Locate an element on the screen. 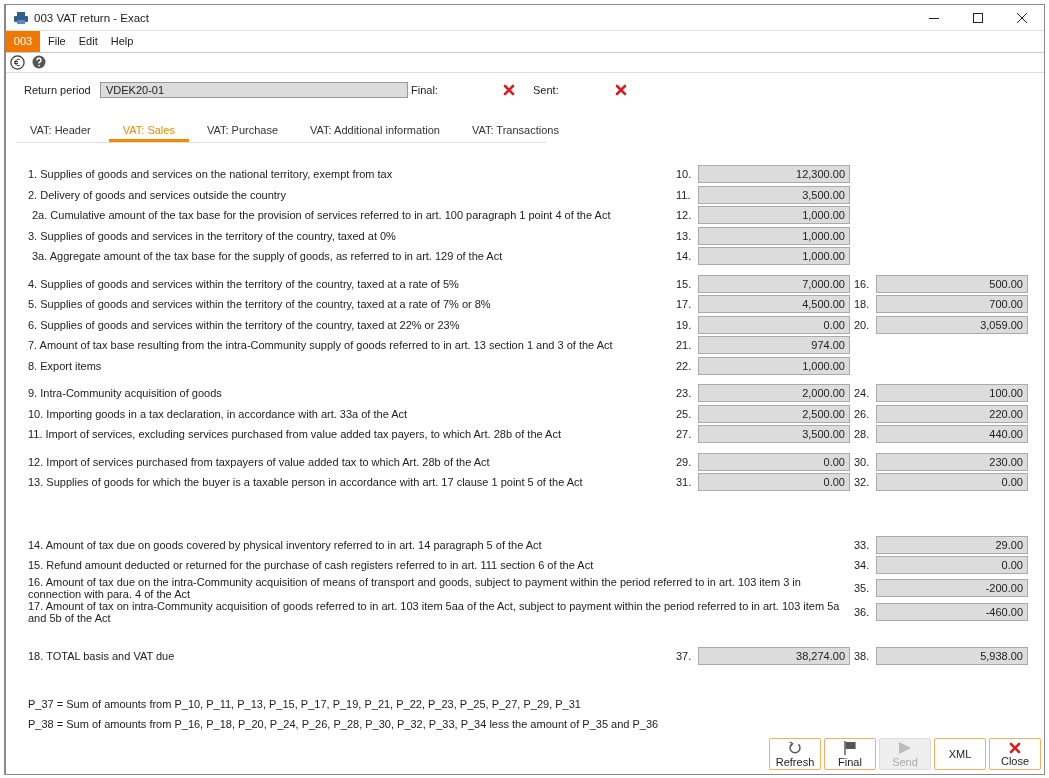 Image resolution: width=1049 pixels, height=778 pixels. line-item-label: 18. TOTAL basis and VAT due is located at coordinates (102, 655).